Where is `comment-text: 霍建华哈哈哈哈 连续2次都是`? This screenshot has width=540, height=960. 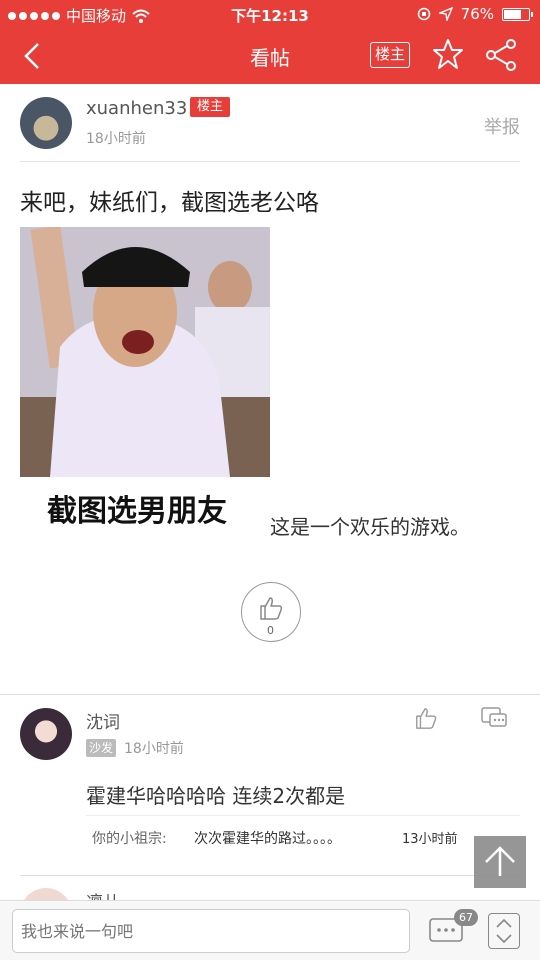
comment-text: 霍建华哈哈哈哈 连续2次都是 is located at coordinates (216, 796).